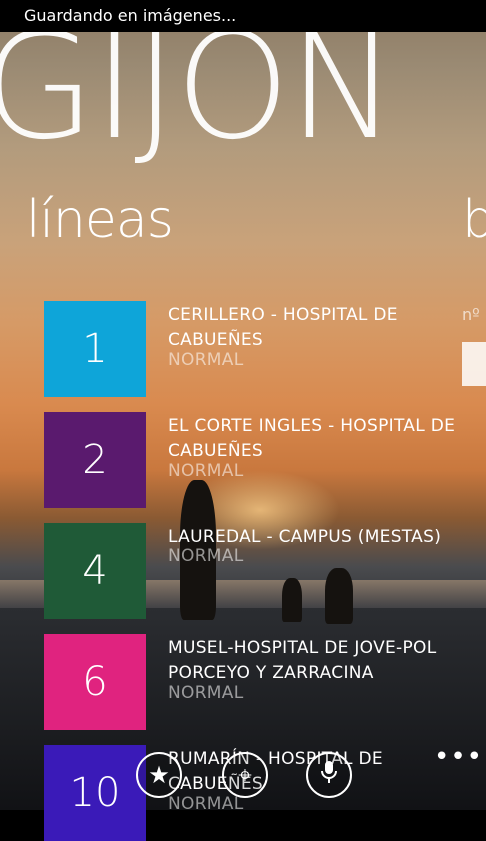 This screenshot has width=486, height=841. Describe the element at coordinates (329, 772) in the screenshot. I see `microphone-svg` at that location.